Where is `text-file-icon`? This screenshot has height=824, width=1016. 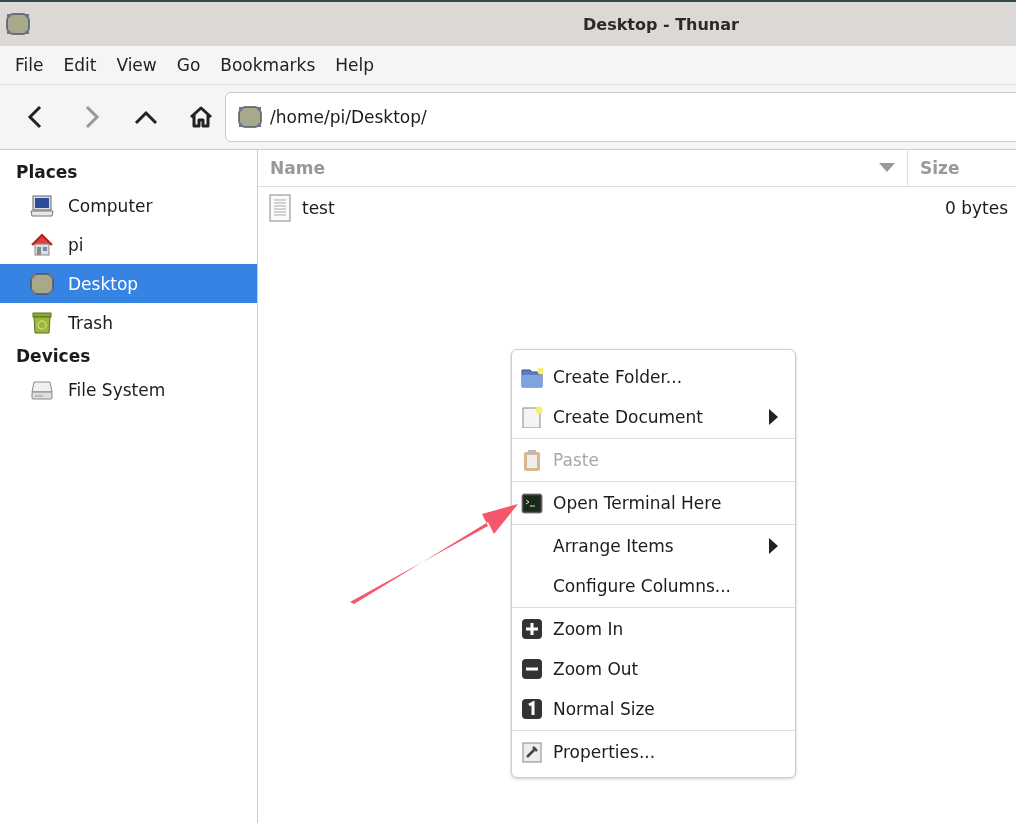
text-file-icon is located at coordinates (280, 208).